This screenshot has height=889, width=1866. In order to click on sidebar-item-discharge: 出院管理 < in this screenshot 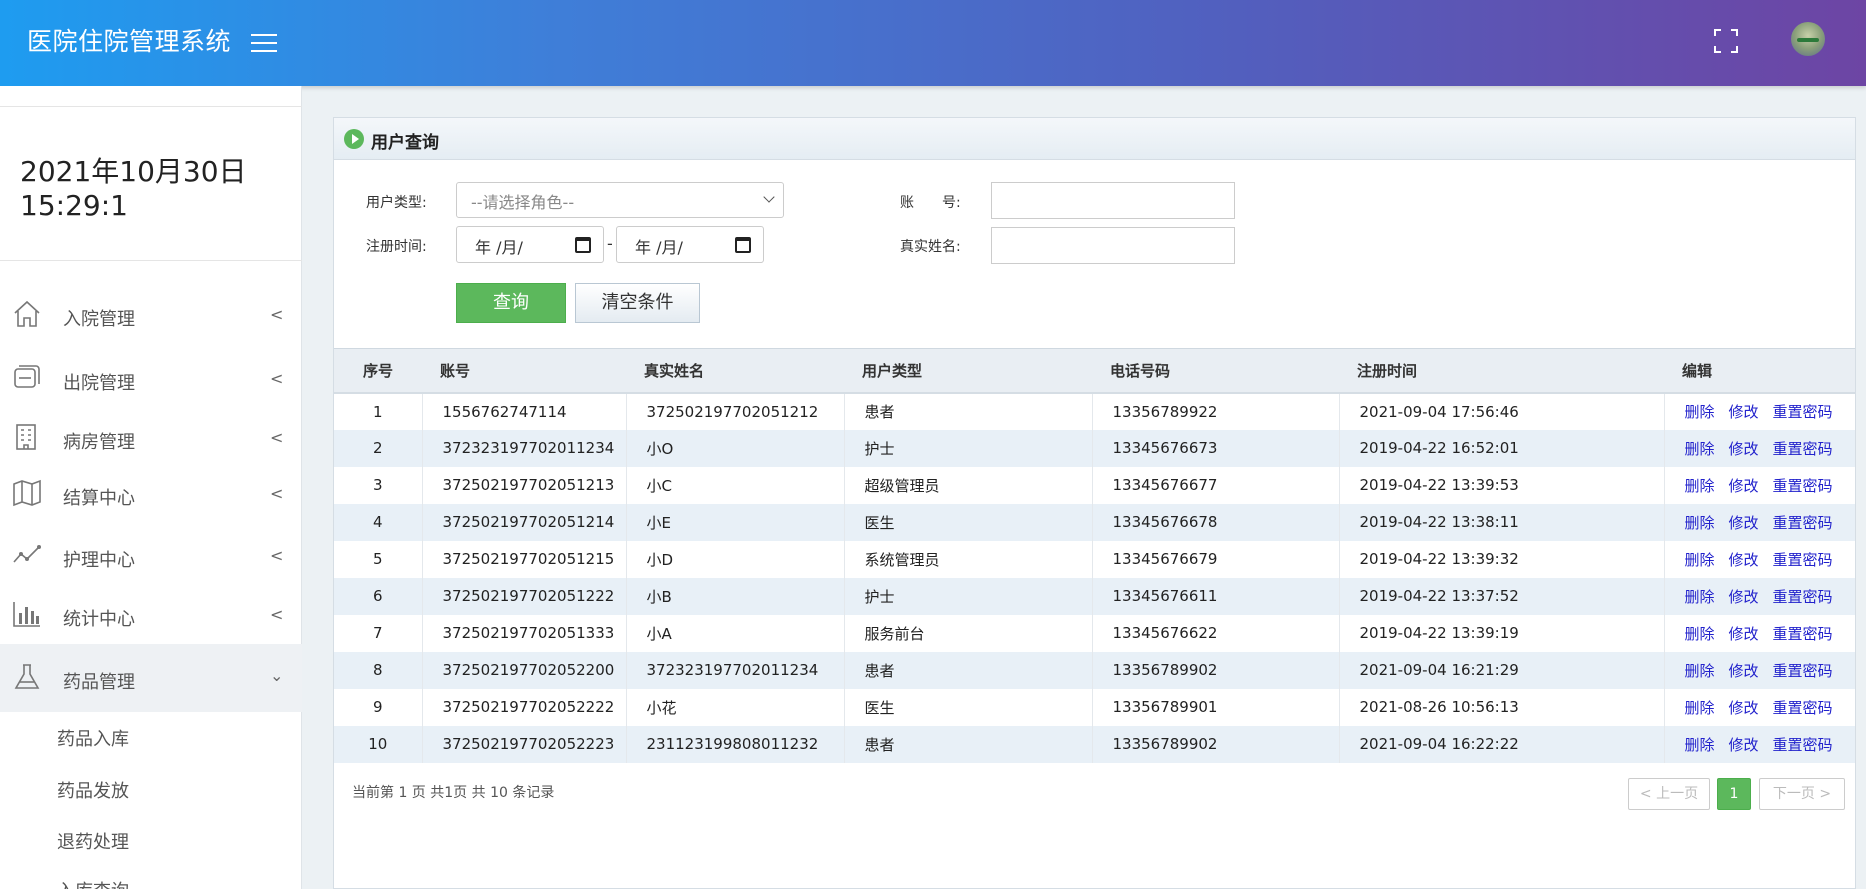, I will do `click(151, 380)`.